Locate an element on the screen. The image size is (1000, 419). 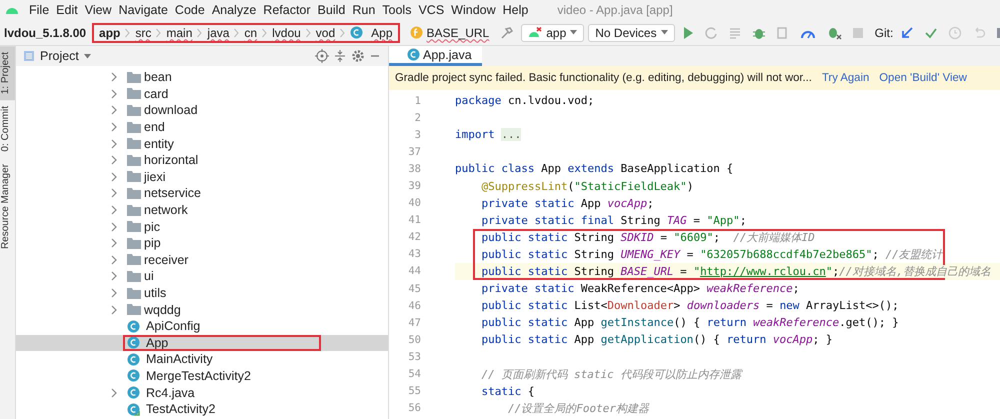
breadcrumb-item: main is located at coordinates (179, 33).